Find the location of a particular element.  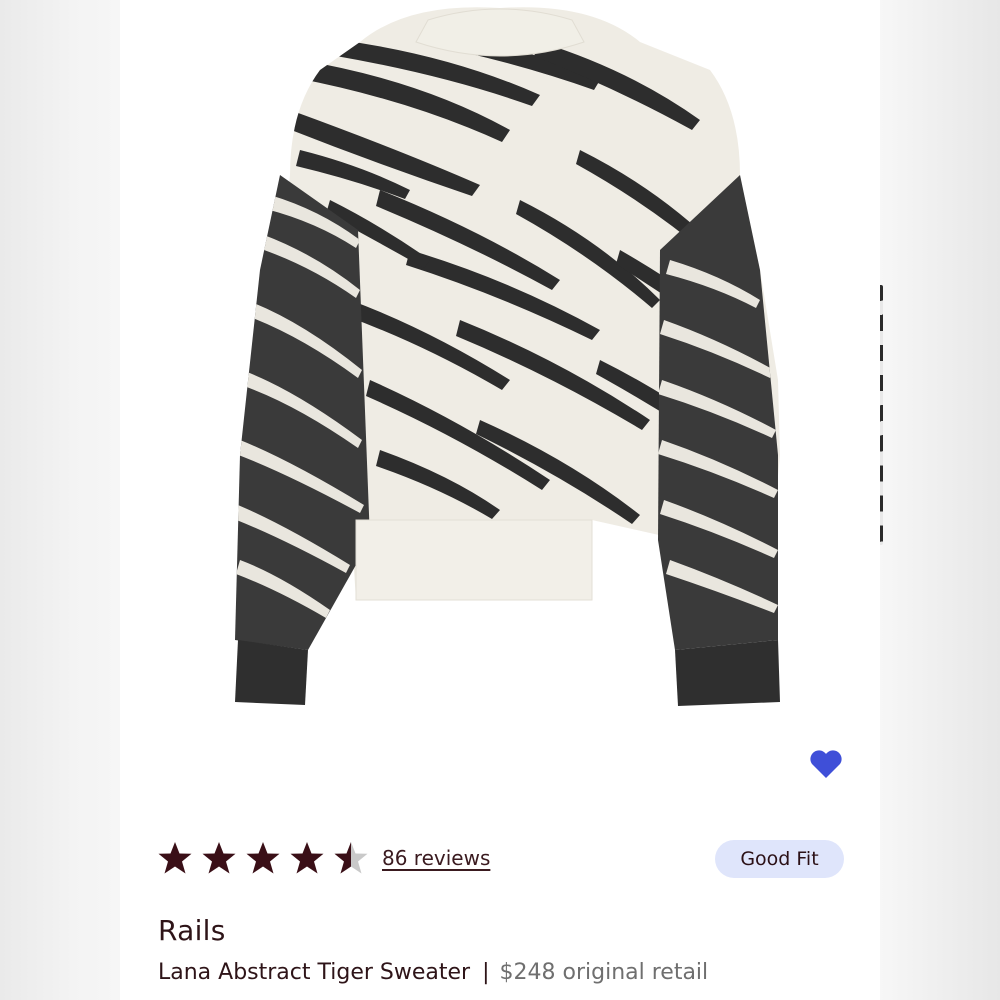

rating-row: 86 reviews is located at coordinates (324, 858).